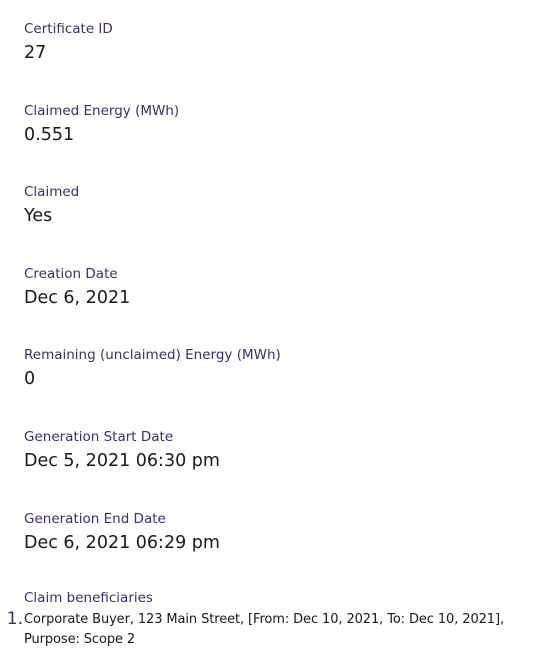 This screenshot has height=657, width=560. I want to click on field-label: Claimed, so click(52, 192).